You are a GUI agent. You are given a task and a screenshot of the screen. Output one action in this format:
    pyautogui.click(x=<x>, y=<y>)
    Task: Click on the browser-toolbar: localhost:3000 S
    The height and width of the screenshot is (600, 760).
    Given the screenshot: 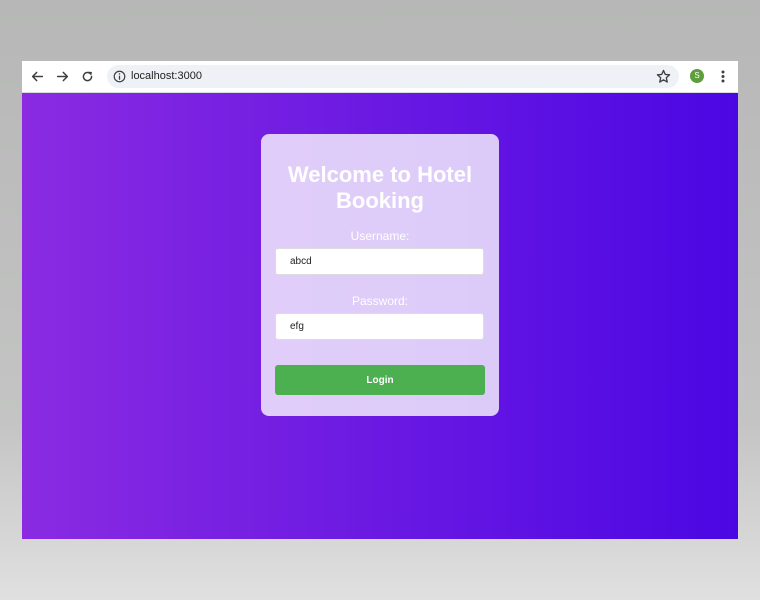 What is the action you would take?
    pyautogui.click(x=380, y=77)
    